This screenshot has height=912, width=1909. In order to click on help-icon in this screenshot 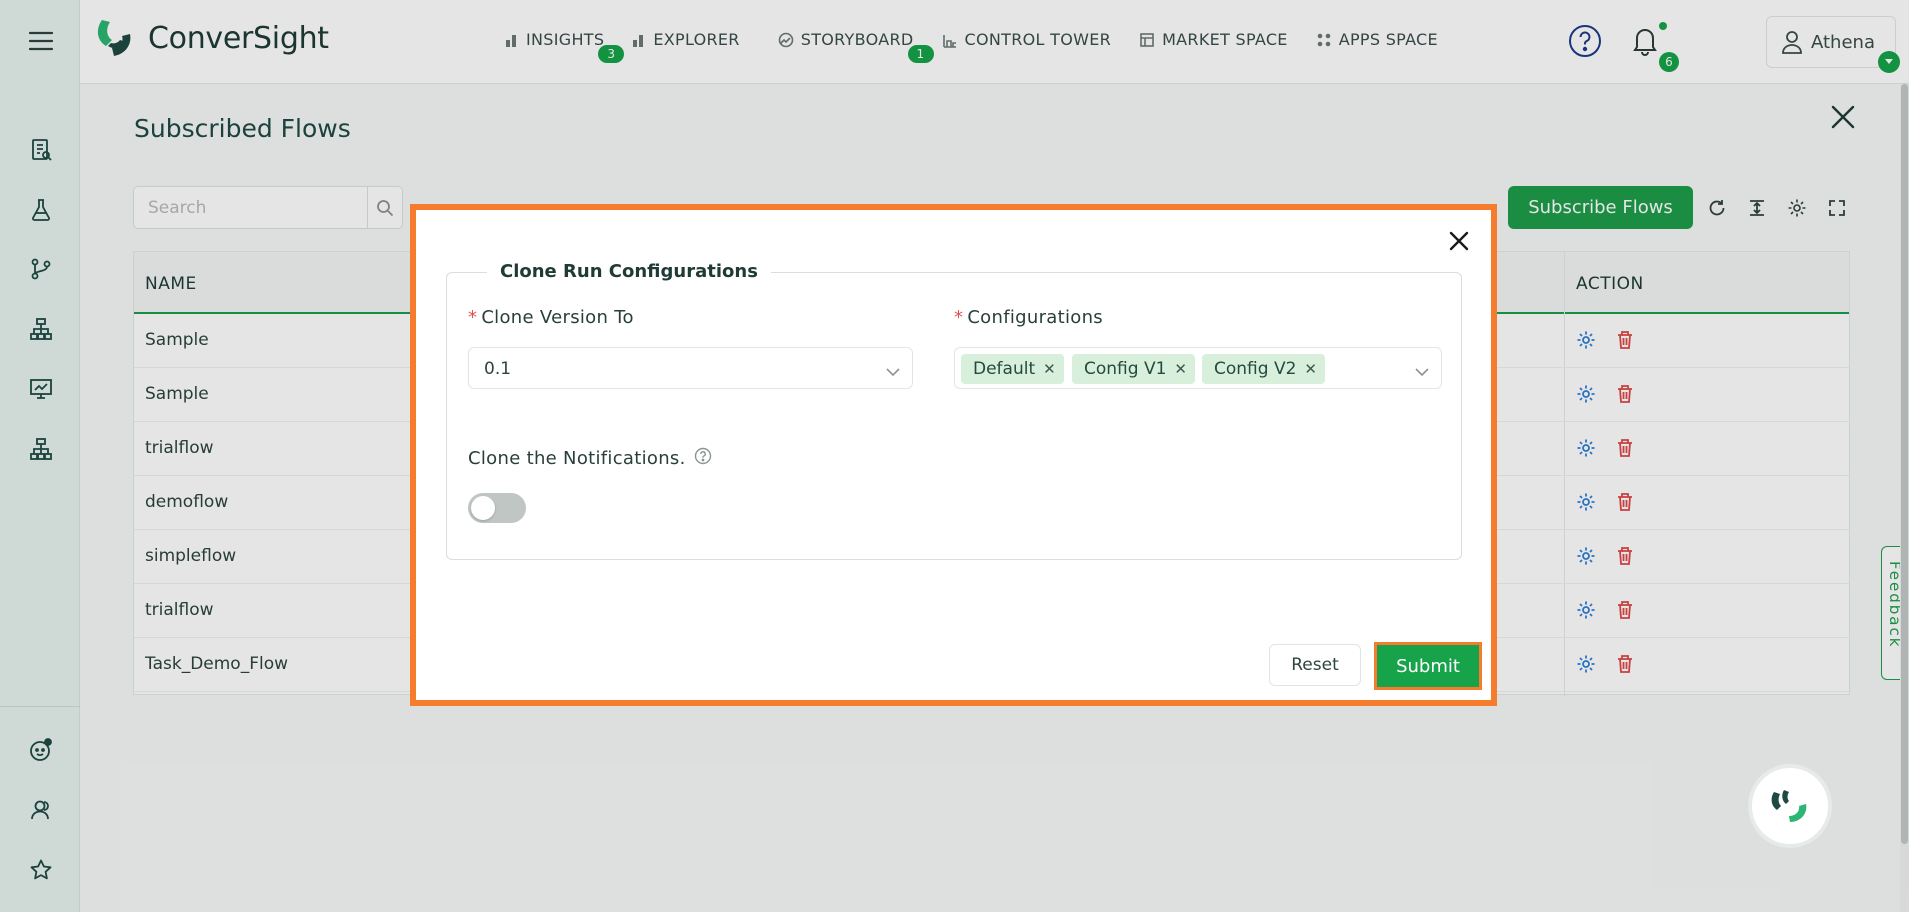, I will do `click(703, 458)`.